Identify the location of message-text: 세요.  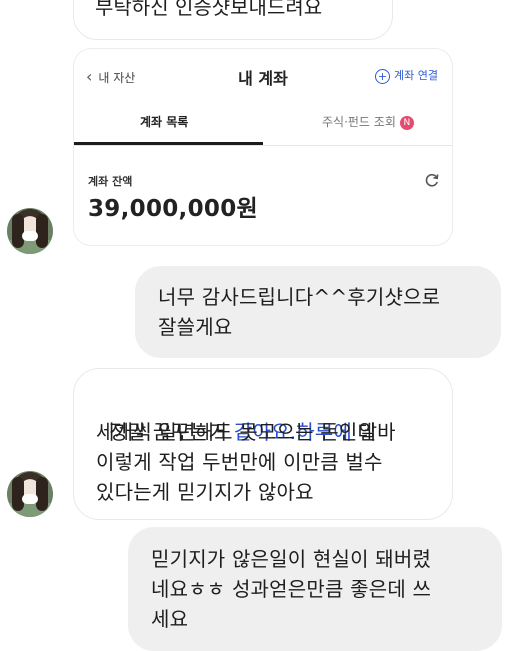
(170, 619).